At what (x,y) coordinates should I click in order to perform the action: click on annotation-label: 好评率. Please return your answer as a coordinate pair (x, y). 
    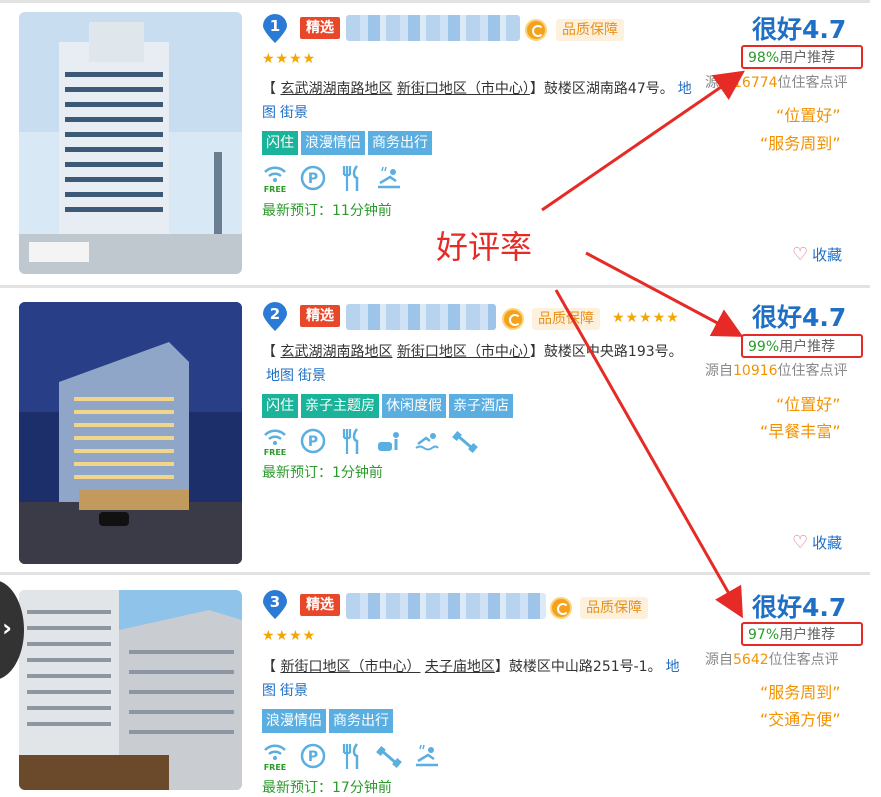
    Looking at the image, I should click on (484, 247).